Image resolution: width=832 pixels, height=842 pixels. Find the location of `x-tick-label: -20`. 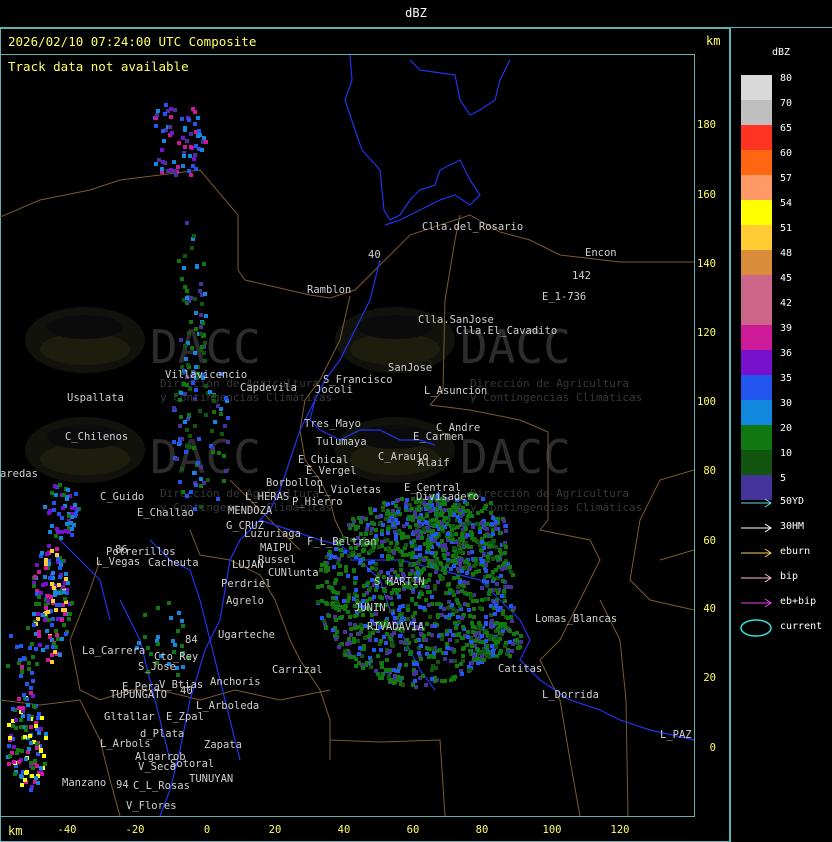

x-tick-label: -20 is located at coordinates (135, 830).